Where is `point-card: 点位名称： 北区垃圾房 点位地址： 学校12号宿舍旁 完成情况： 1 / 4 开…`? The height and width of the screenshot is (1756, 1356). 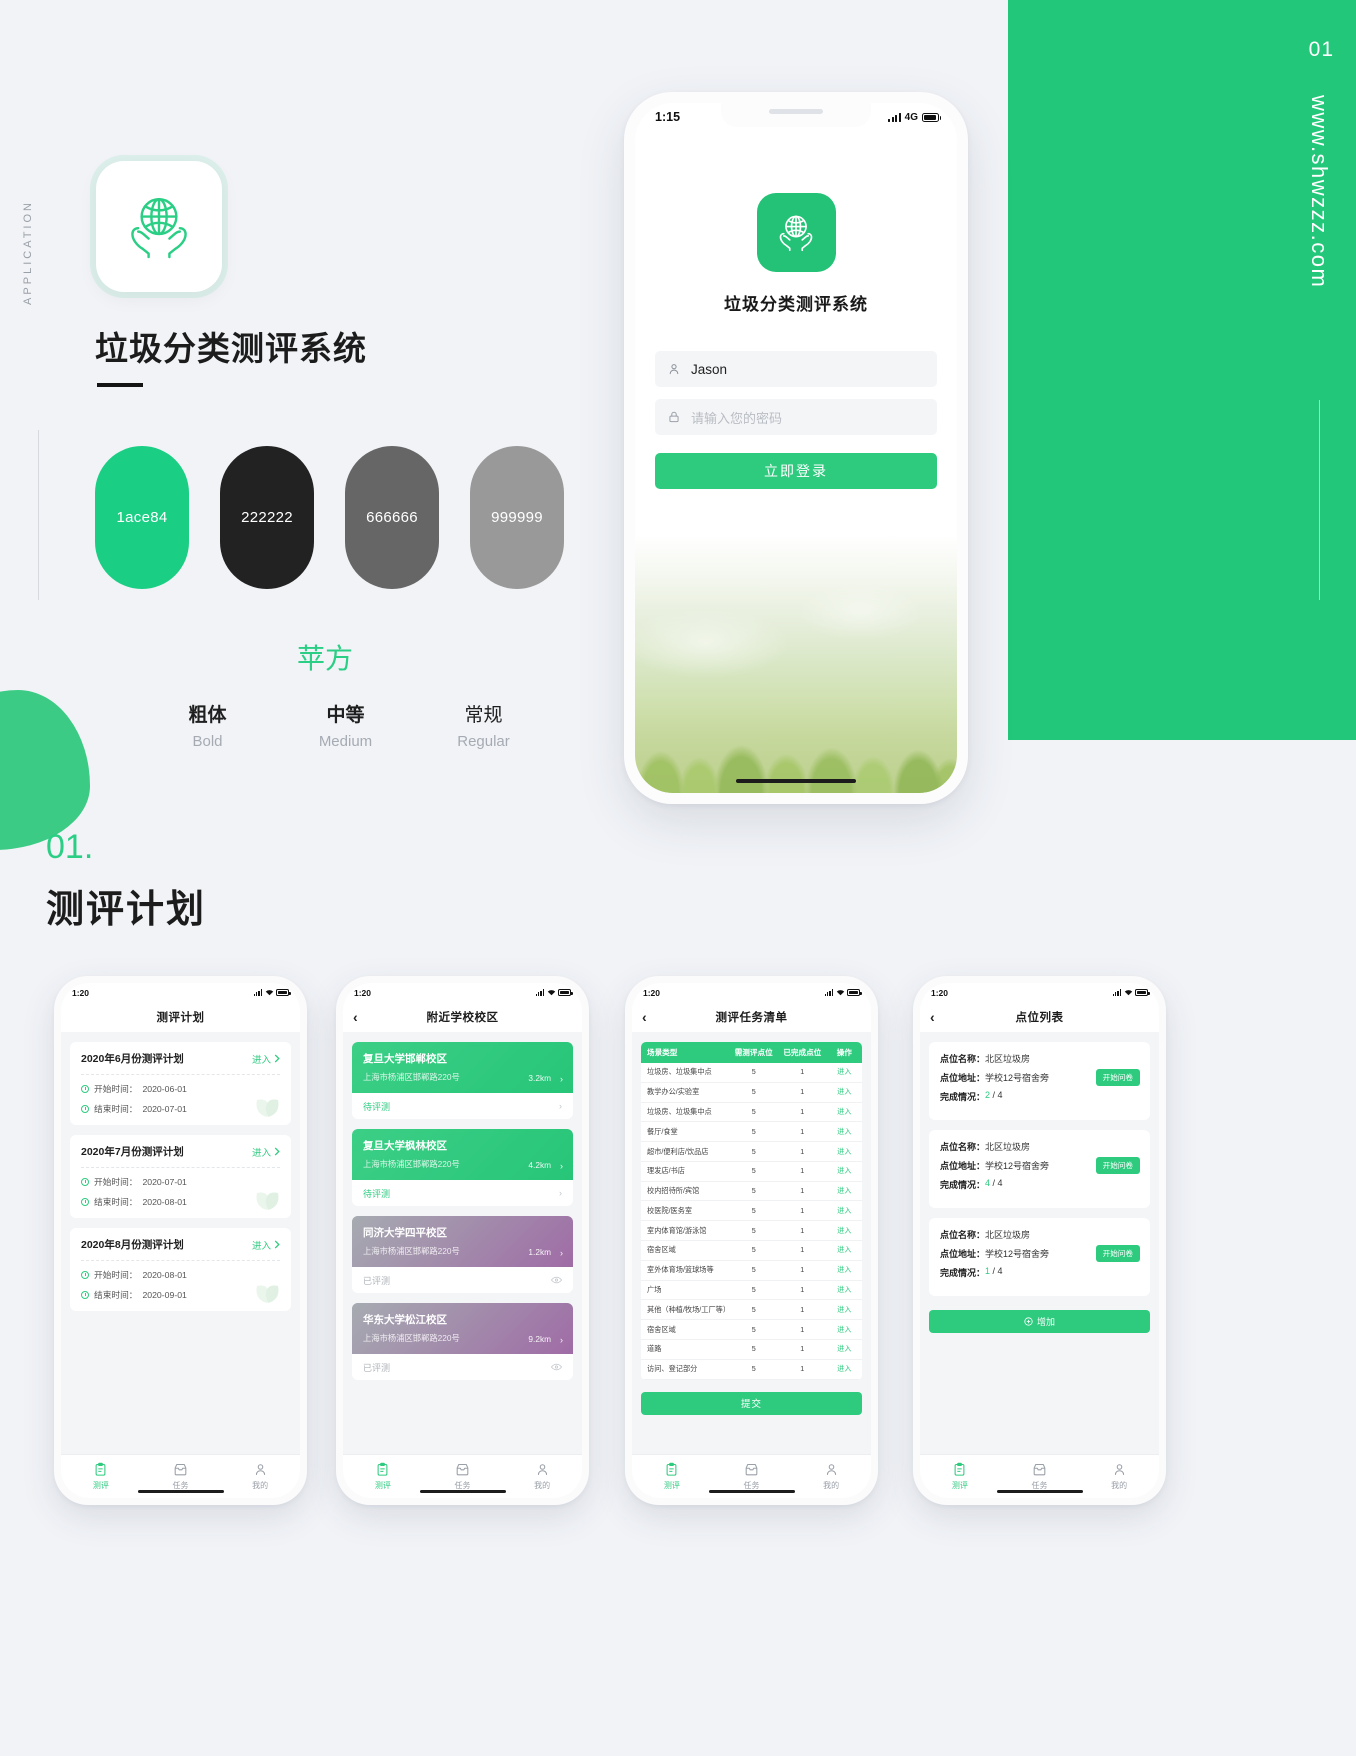
point-card: 点位名称： 北区垃圾房 点位地址： 学校12号宿舍旁 完成情况： 1 / 4 开… is located at coordinates (1039, 1257).